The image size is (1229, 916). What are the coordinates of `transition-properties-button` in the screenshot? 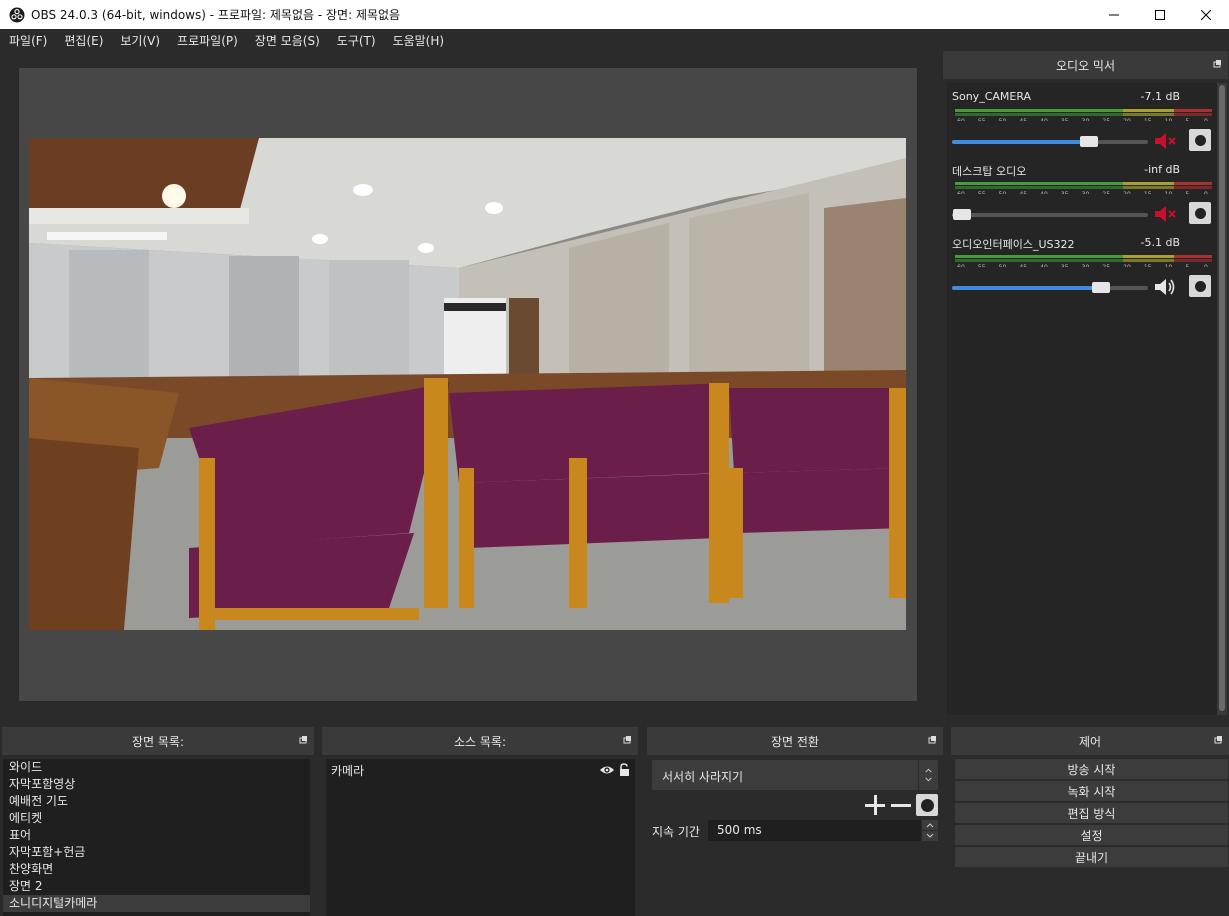 It's located at (927, 805).